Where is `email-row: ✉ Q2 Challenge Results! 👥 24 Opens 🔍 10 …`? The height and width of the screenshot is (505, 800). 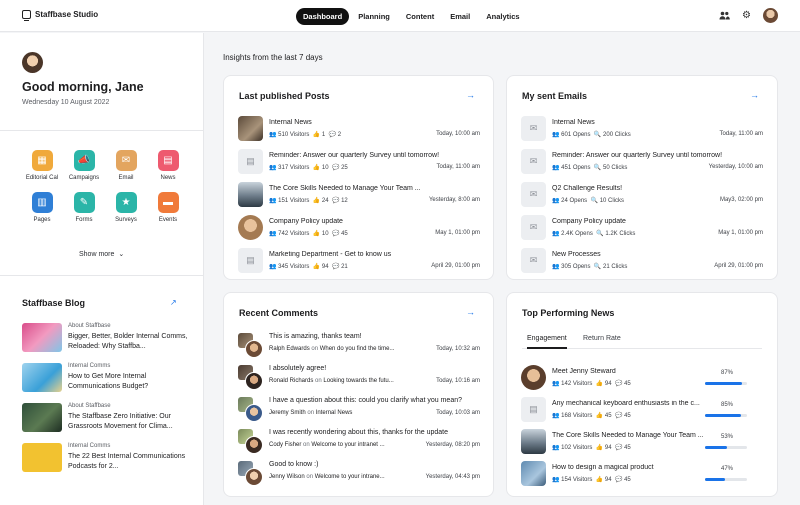
email-row: ✉ Q2 Challenge Results! 👥 24 Opens 🔍 10 … is located at coordinates (642, 195).